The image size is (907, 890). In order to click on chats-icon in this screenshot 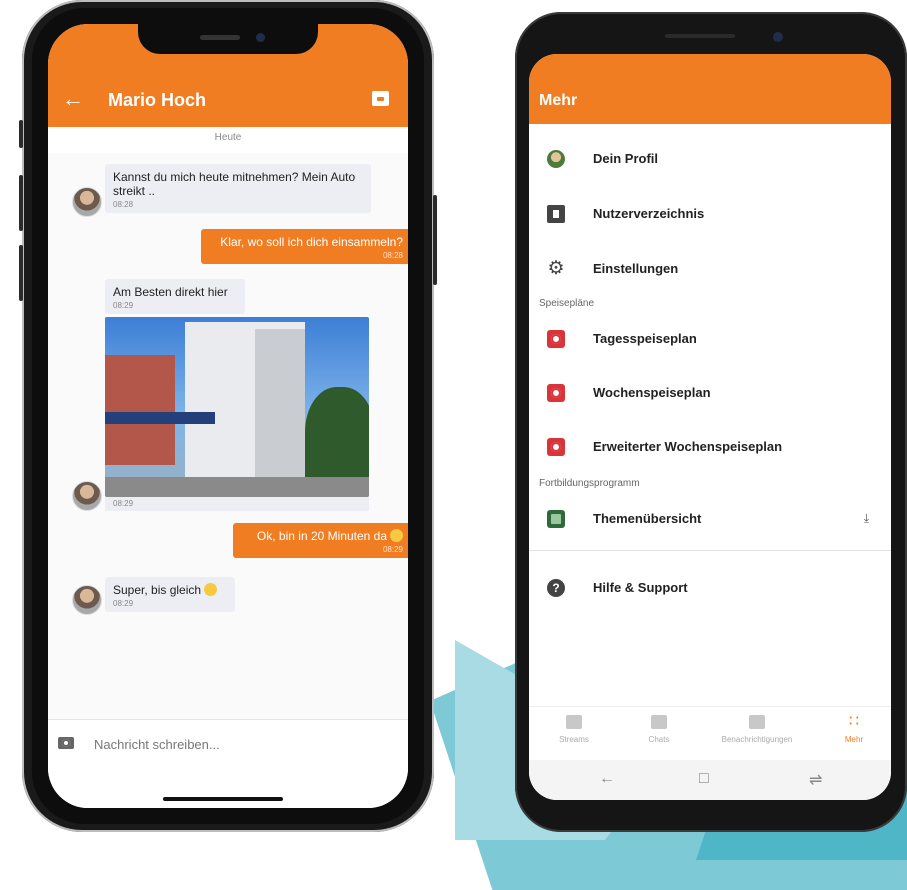, I will do `click(659, 722)`.